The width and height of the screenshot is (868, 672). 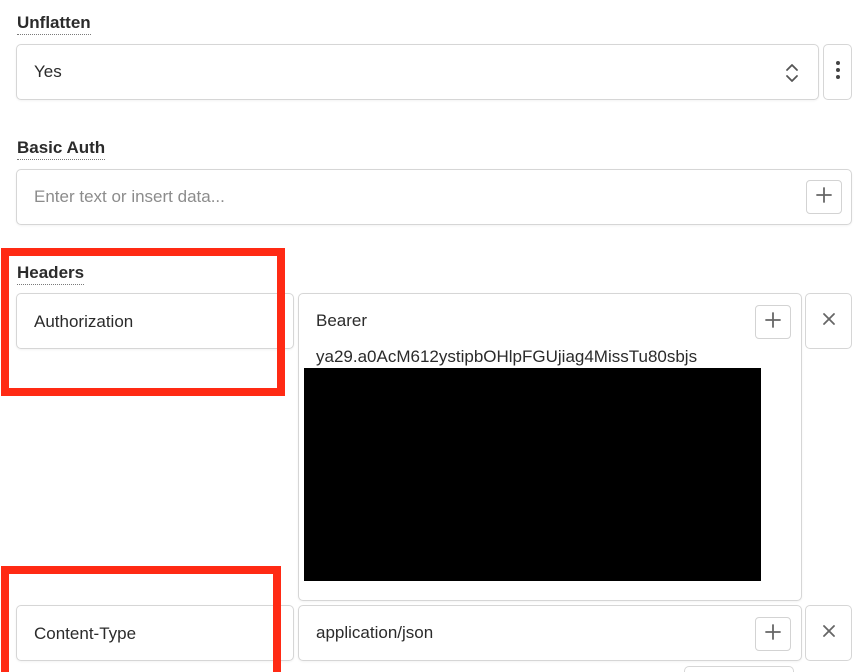 I want to click on unflatten-menu-button, so click(x=837, y=72).